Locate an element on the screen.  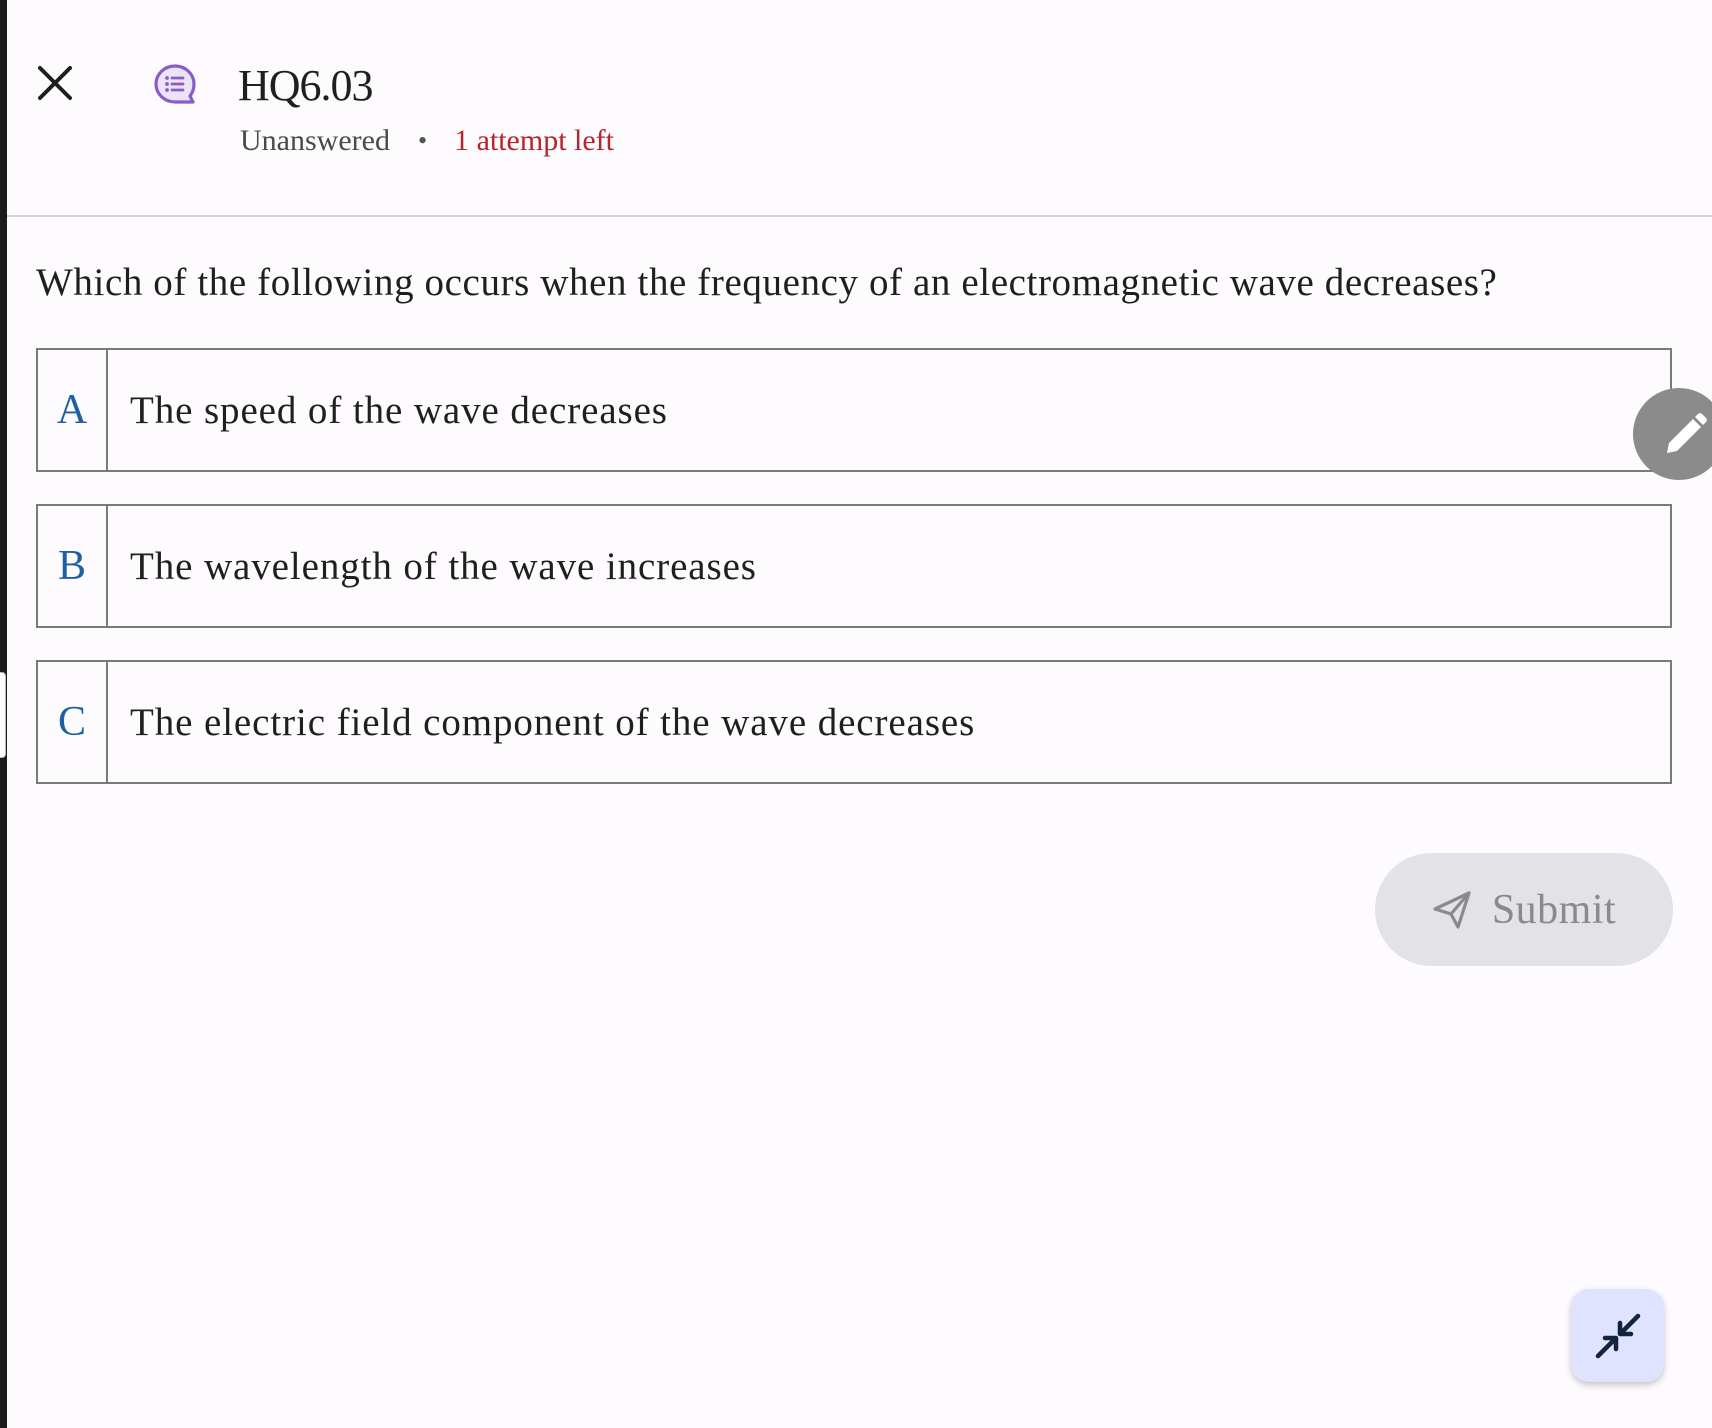
submit-button: Submit is located at coordinates (1524, 909).